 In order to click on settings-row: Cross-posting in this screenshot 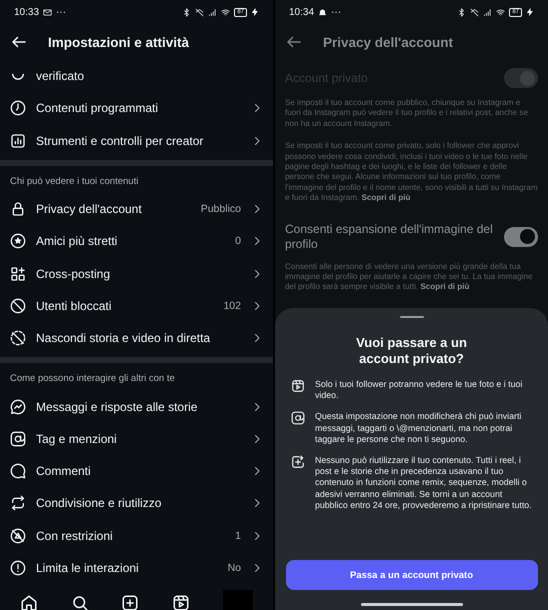, I will do `click(136, 273)`.